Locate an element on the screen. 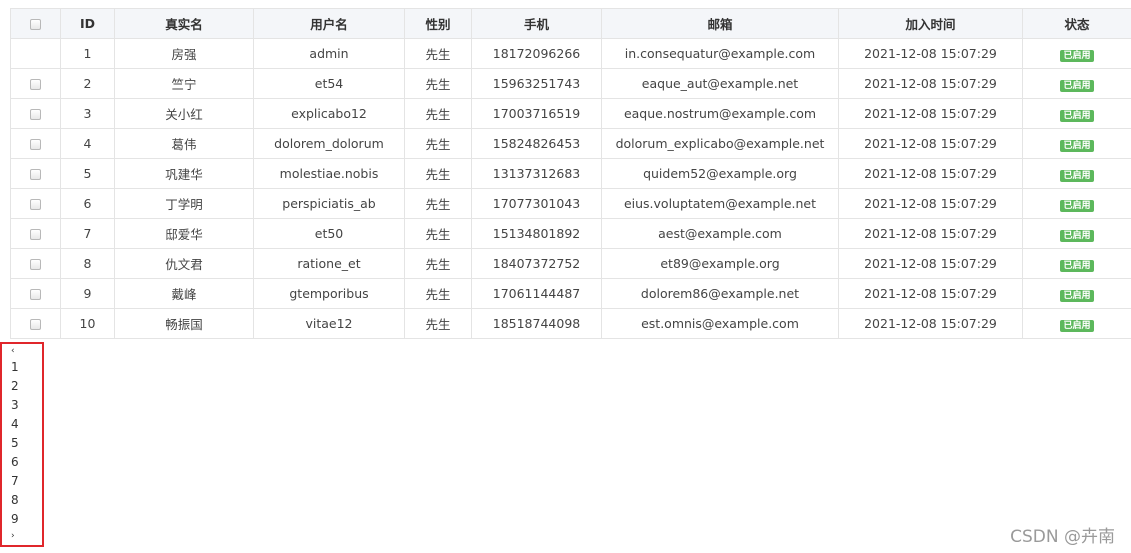 The width and height of the screenshot is (1131, 553). header-email: 邮箱 is located at coordinates (720, 23).